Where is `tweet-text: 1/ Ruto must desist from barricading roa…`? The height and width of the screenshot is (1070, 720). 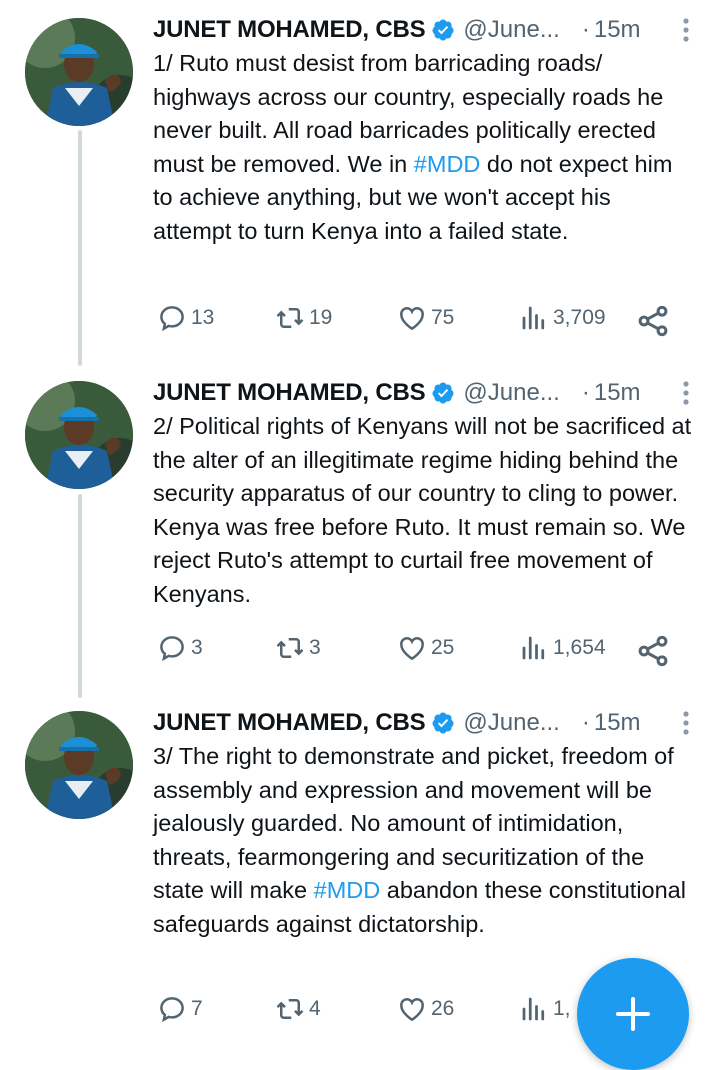 tweet-text: 1/ Ruto must desist from barricading roa… is located at coordinates (413, 147).